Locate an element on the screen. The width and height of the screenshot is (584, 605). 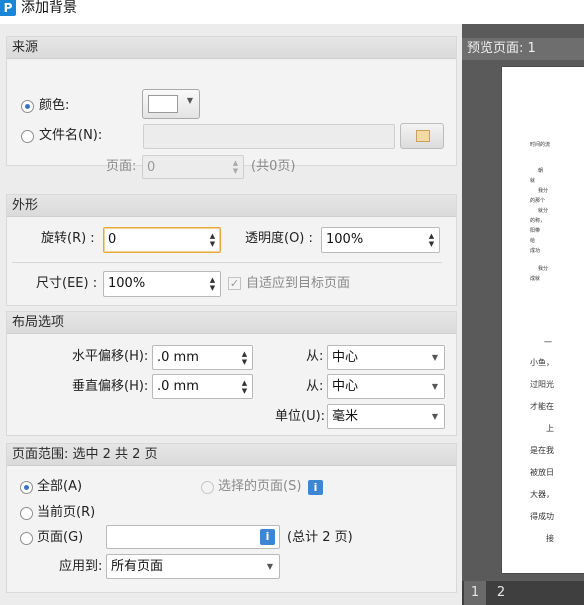
rotate-value: 0 is located at coordinates (112, 239).